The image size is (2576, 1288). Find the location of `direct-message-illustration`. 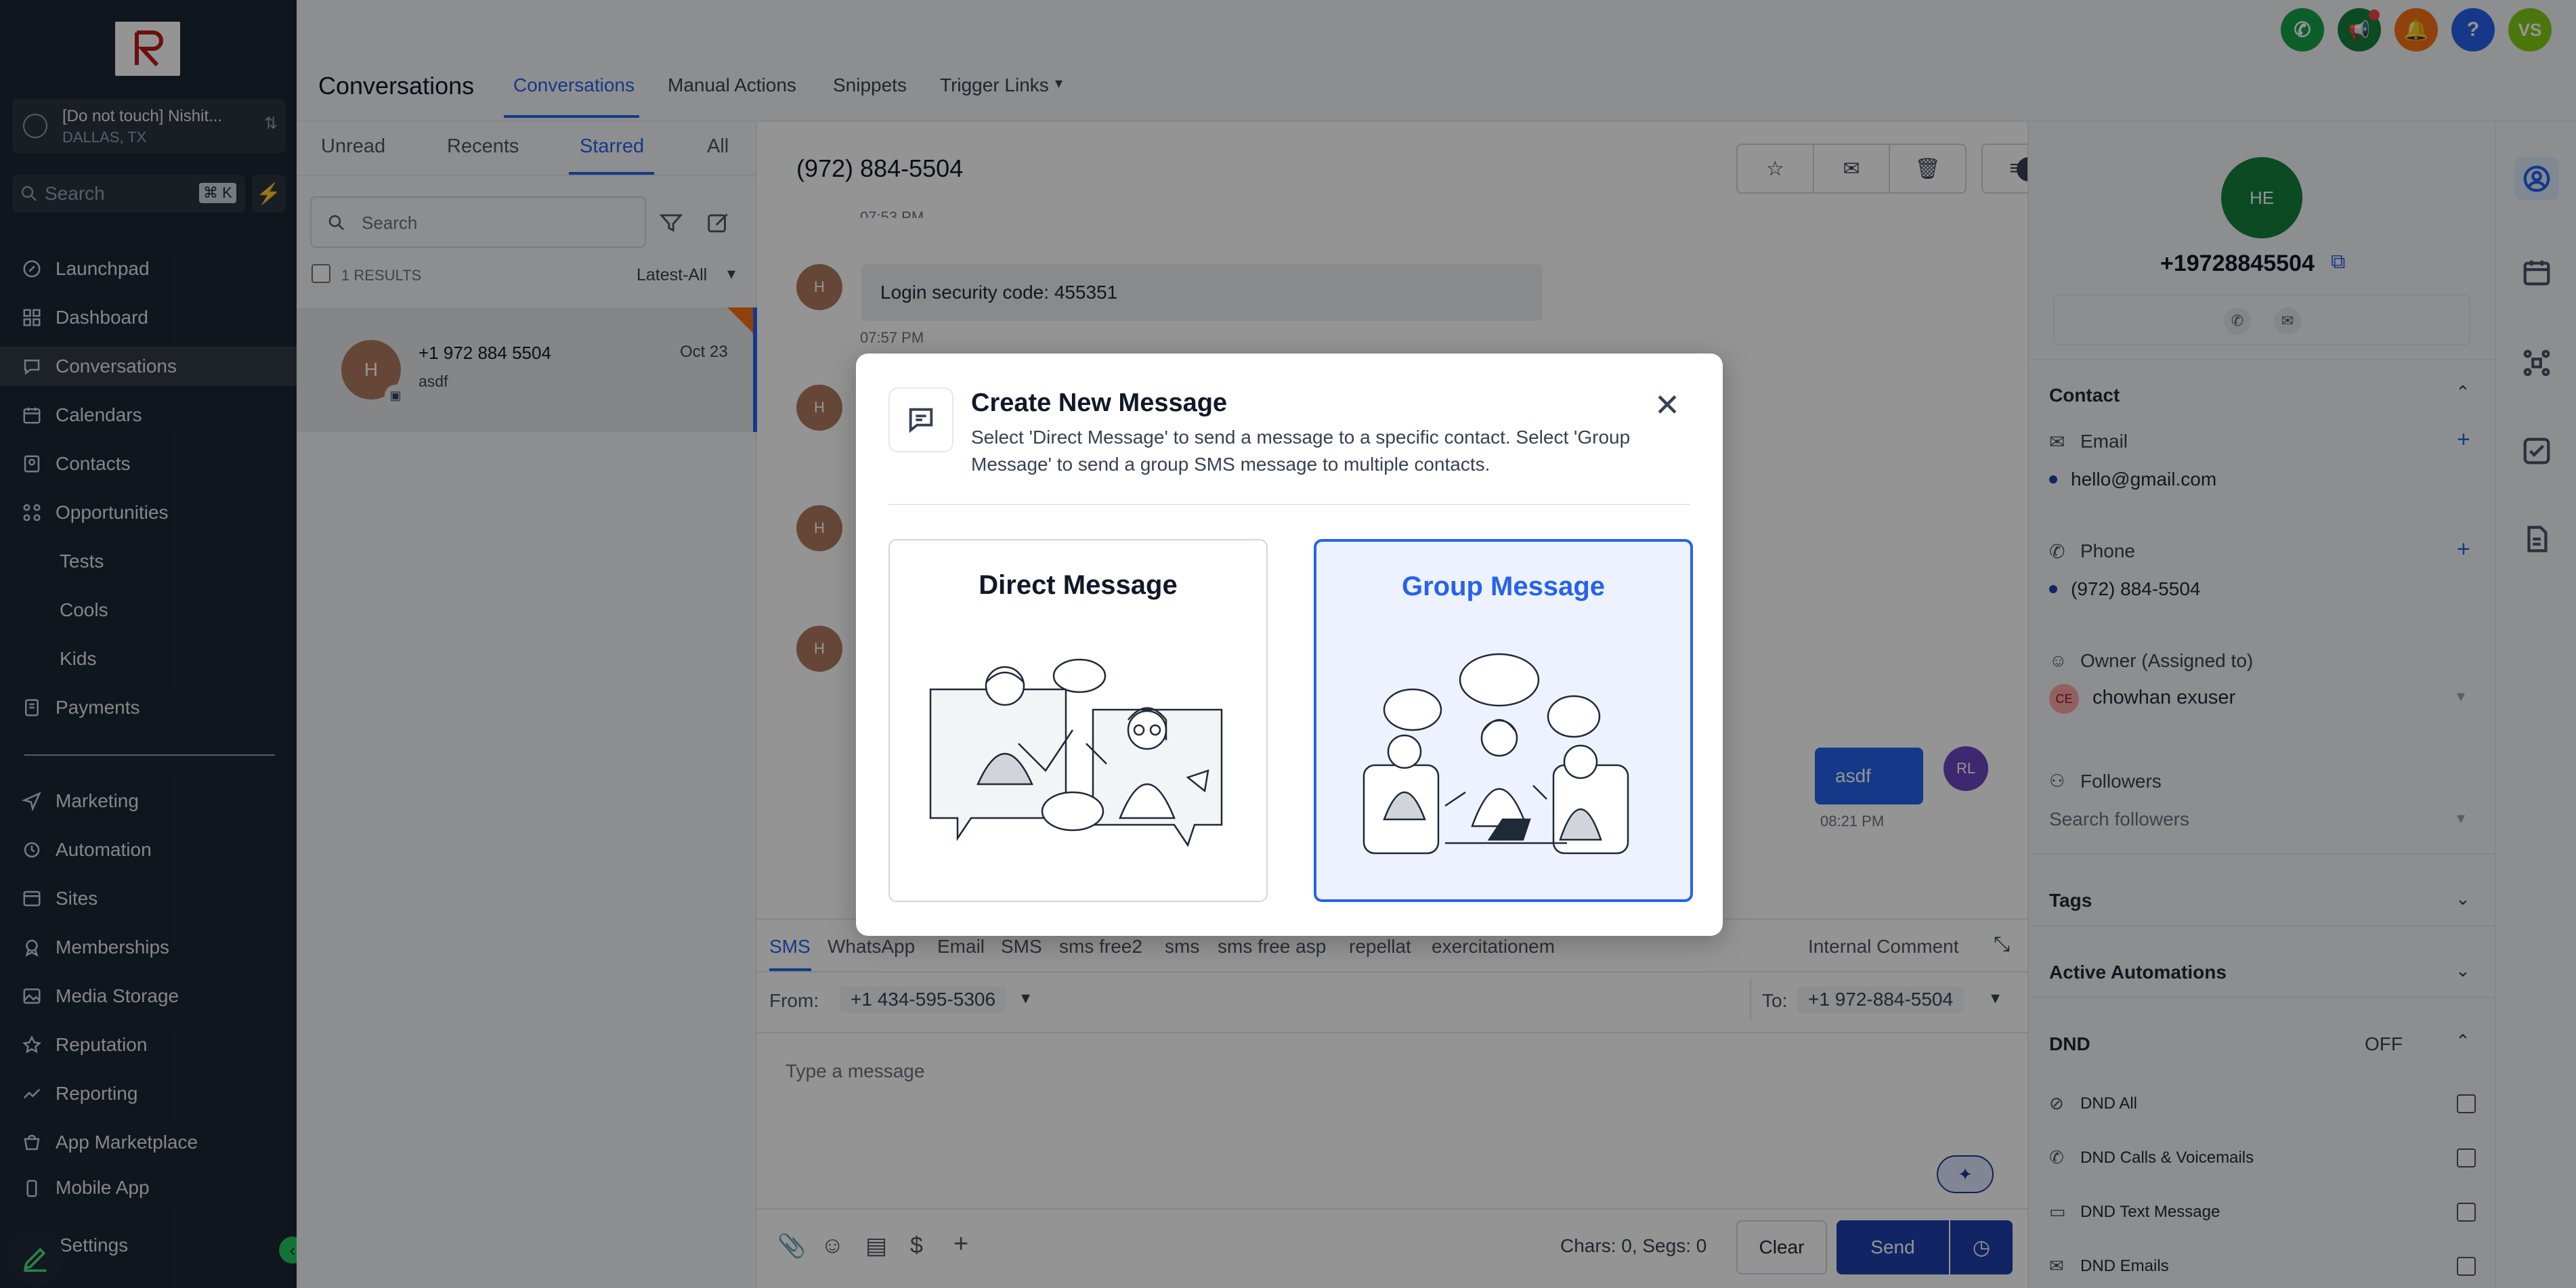

direct-message-illustration is located at coordinates (1076, 752).